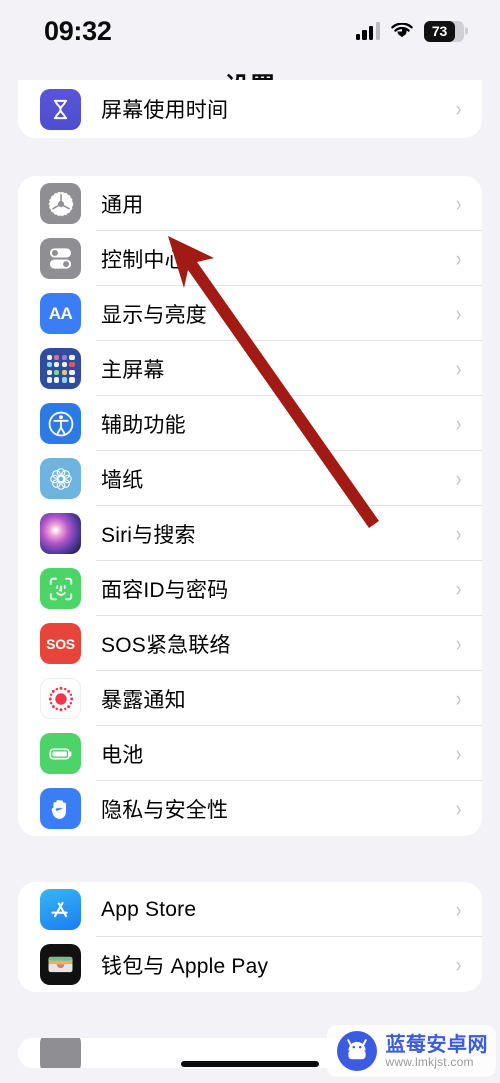 The width and height of the screenshot is (500, 1083). What do you see at coordinates (250, 478) in the screenshot?
I see `settings-row-wallpaper: 墙纸 ›` at bounding box center [250, 478].